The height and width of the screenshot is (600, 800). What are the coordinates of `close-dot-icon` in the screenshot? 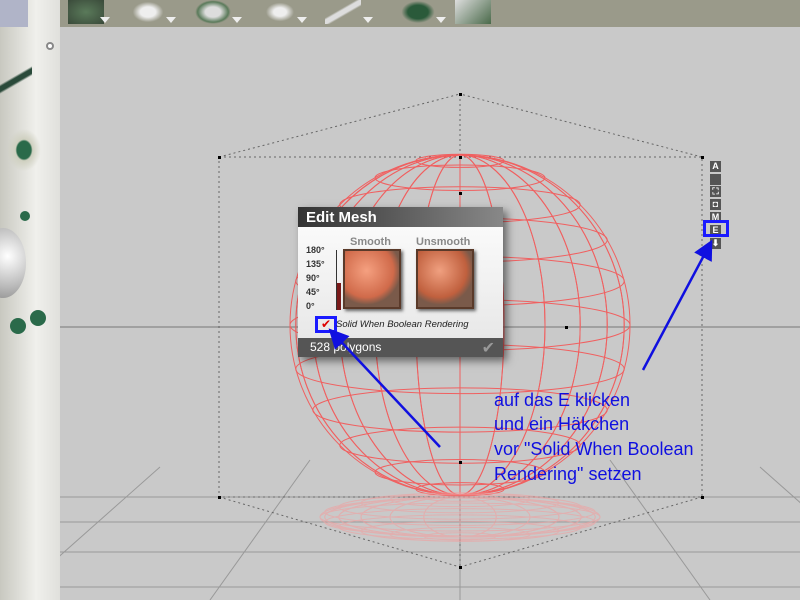 It's located at (50, 46).